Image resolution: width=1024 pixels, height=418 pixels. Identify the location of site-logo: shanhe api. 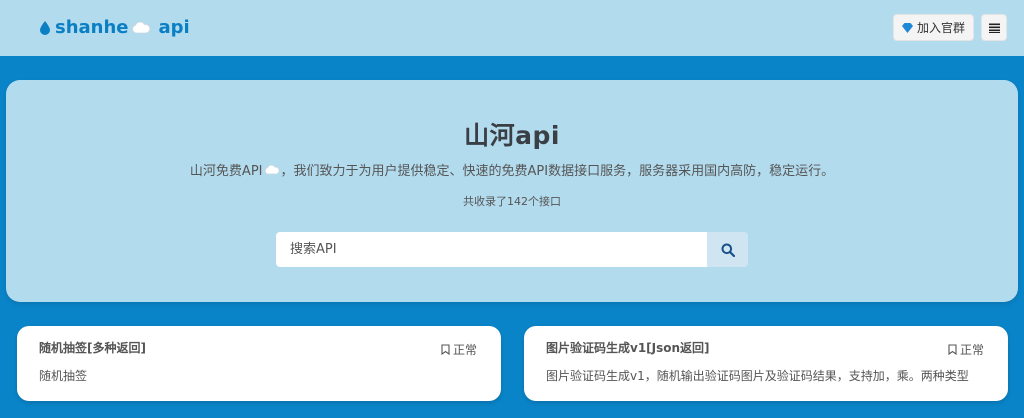
(115, 28).